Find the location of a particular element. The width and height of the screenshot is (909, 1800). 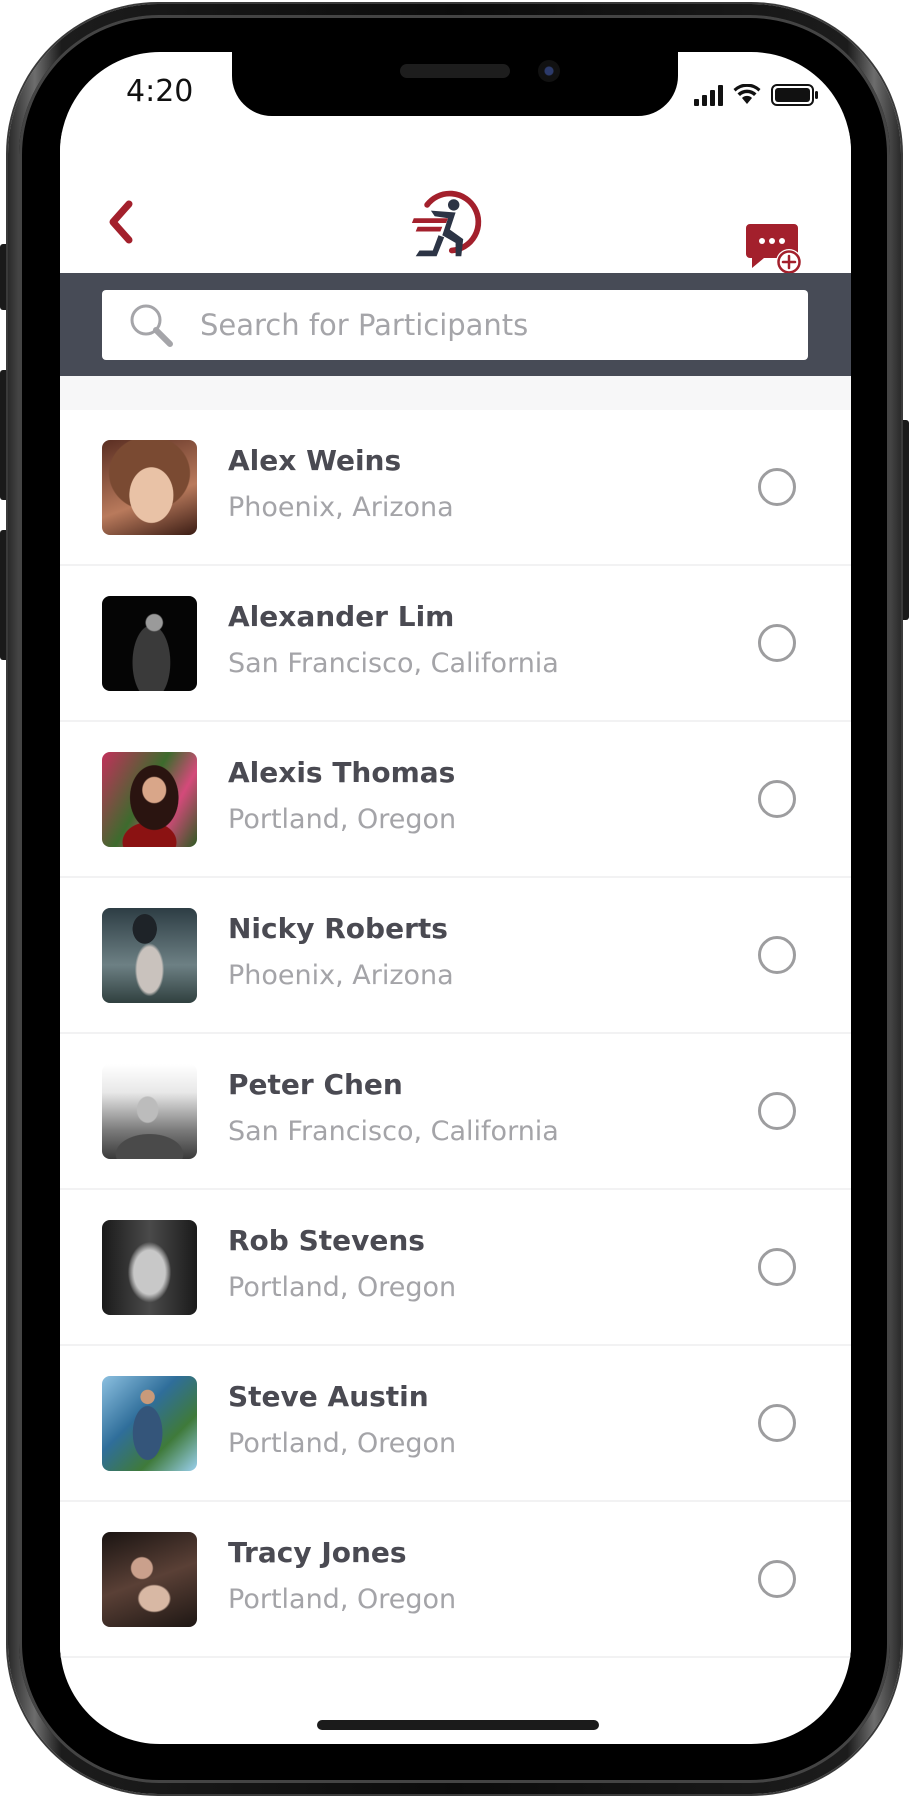

battery-icon is located at coordinates (794, 95).